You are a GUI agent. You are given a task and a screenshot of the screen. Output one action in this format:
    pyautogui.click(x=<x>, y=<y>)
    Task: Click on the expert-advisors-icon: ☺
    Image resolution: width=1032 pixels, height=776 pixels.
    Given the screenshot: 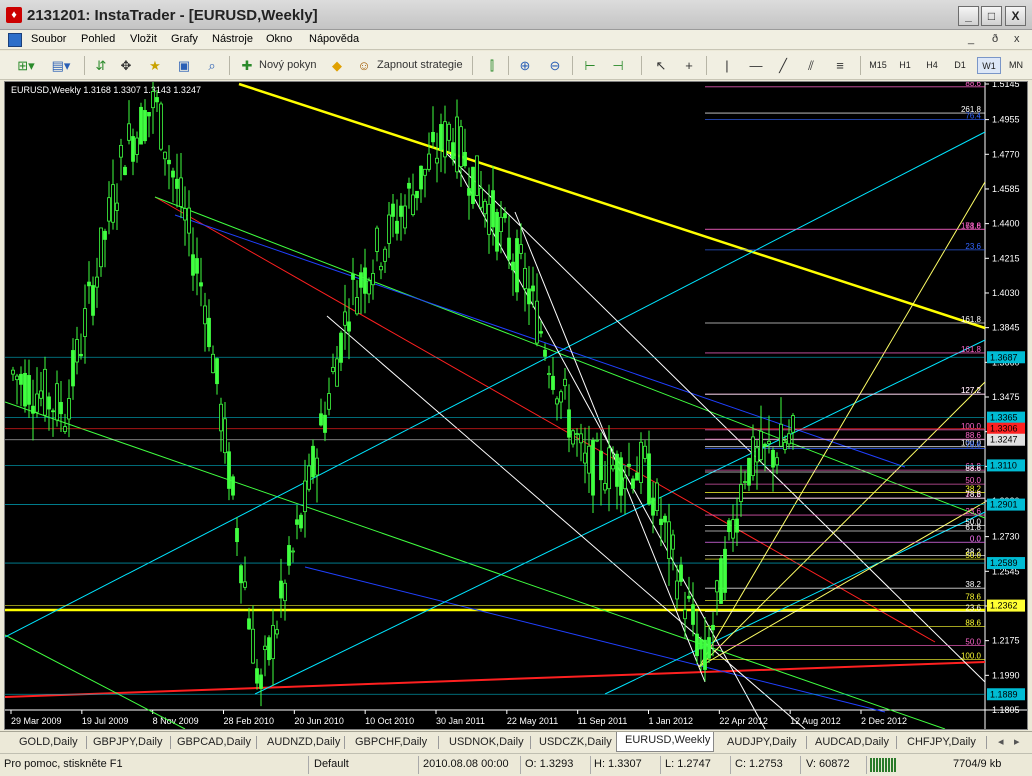 What is the action you would take?
    pyautogui.click(x=364, y=65)
    